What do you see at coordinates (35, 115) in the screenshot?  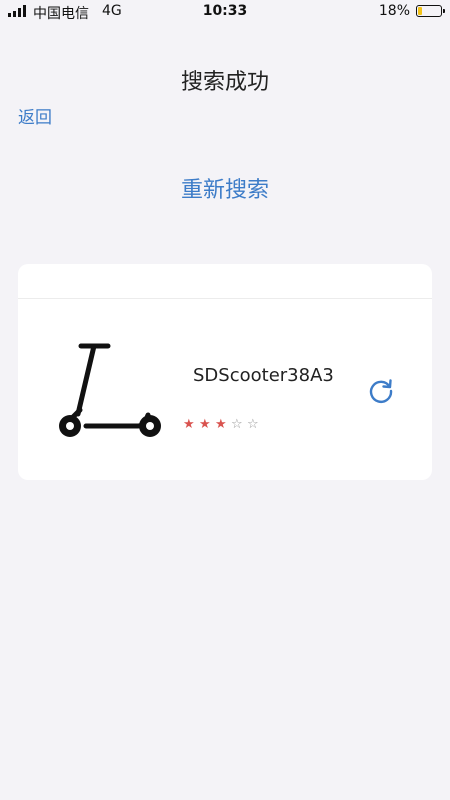 I see `back-button: 返回` at bounding box center [35, 115].